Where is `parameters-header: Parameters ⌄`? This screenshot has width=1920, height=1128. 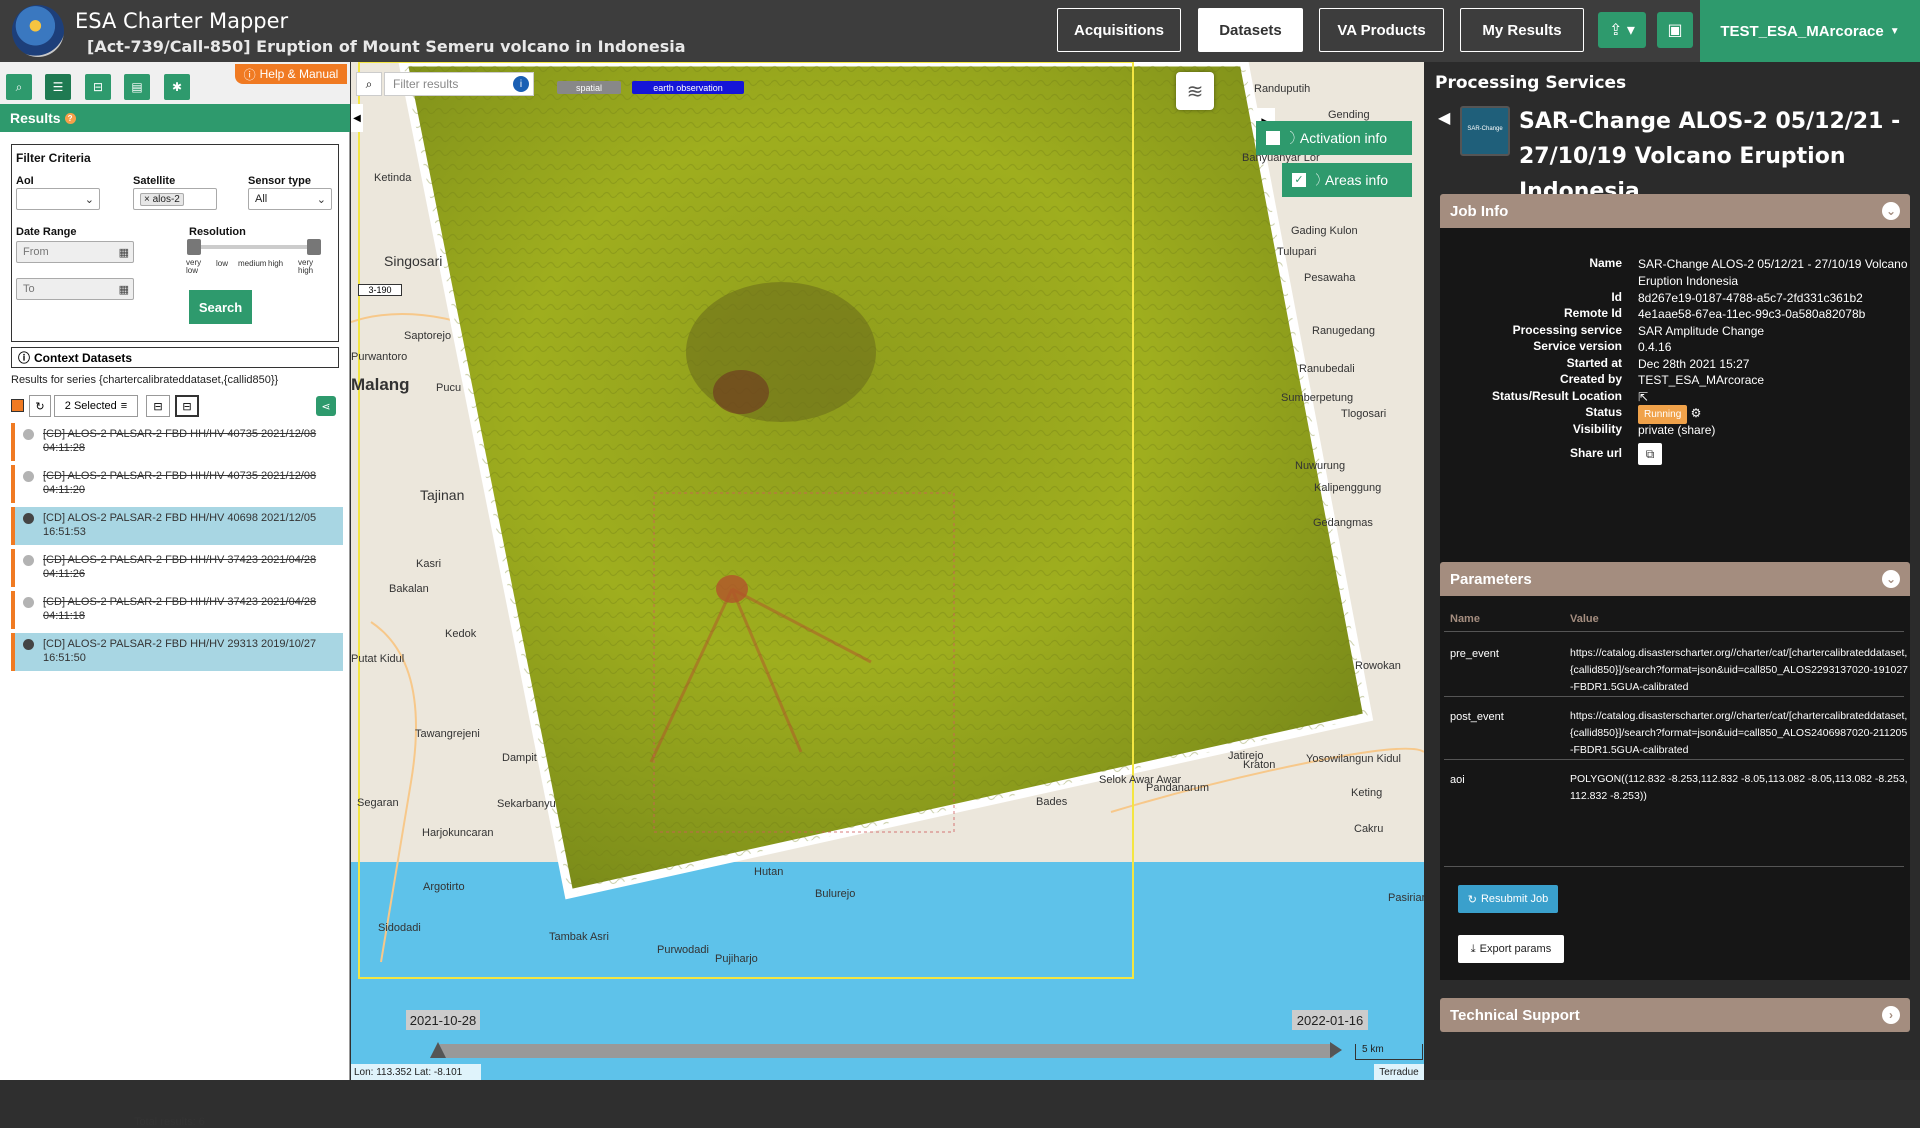 parameters-header: Parameters ⌄ is located at coordinates (1675, 579).